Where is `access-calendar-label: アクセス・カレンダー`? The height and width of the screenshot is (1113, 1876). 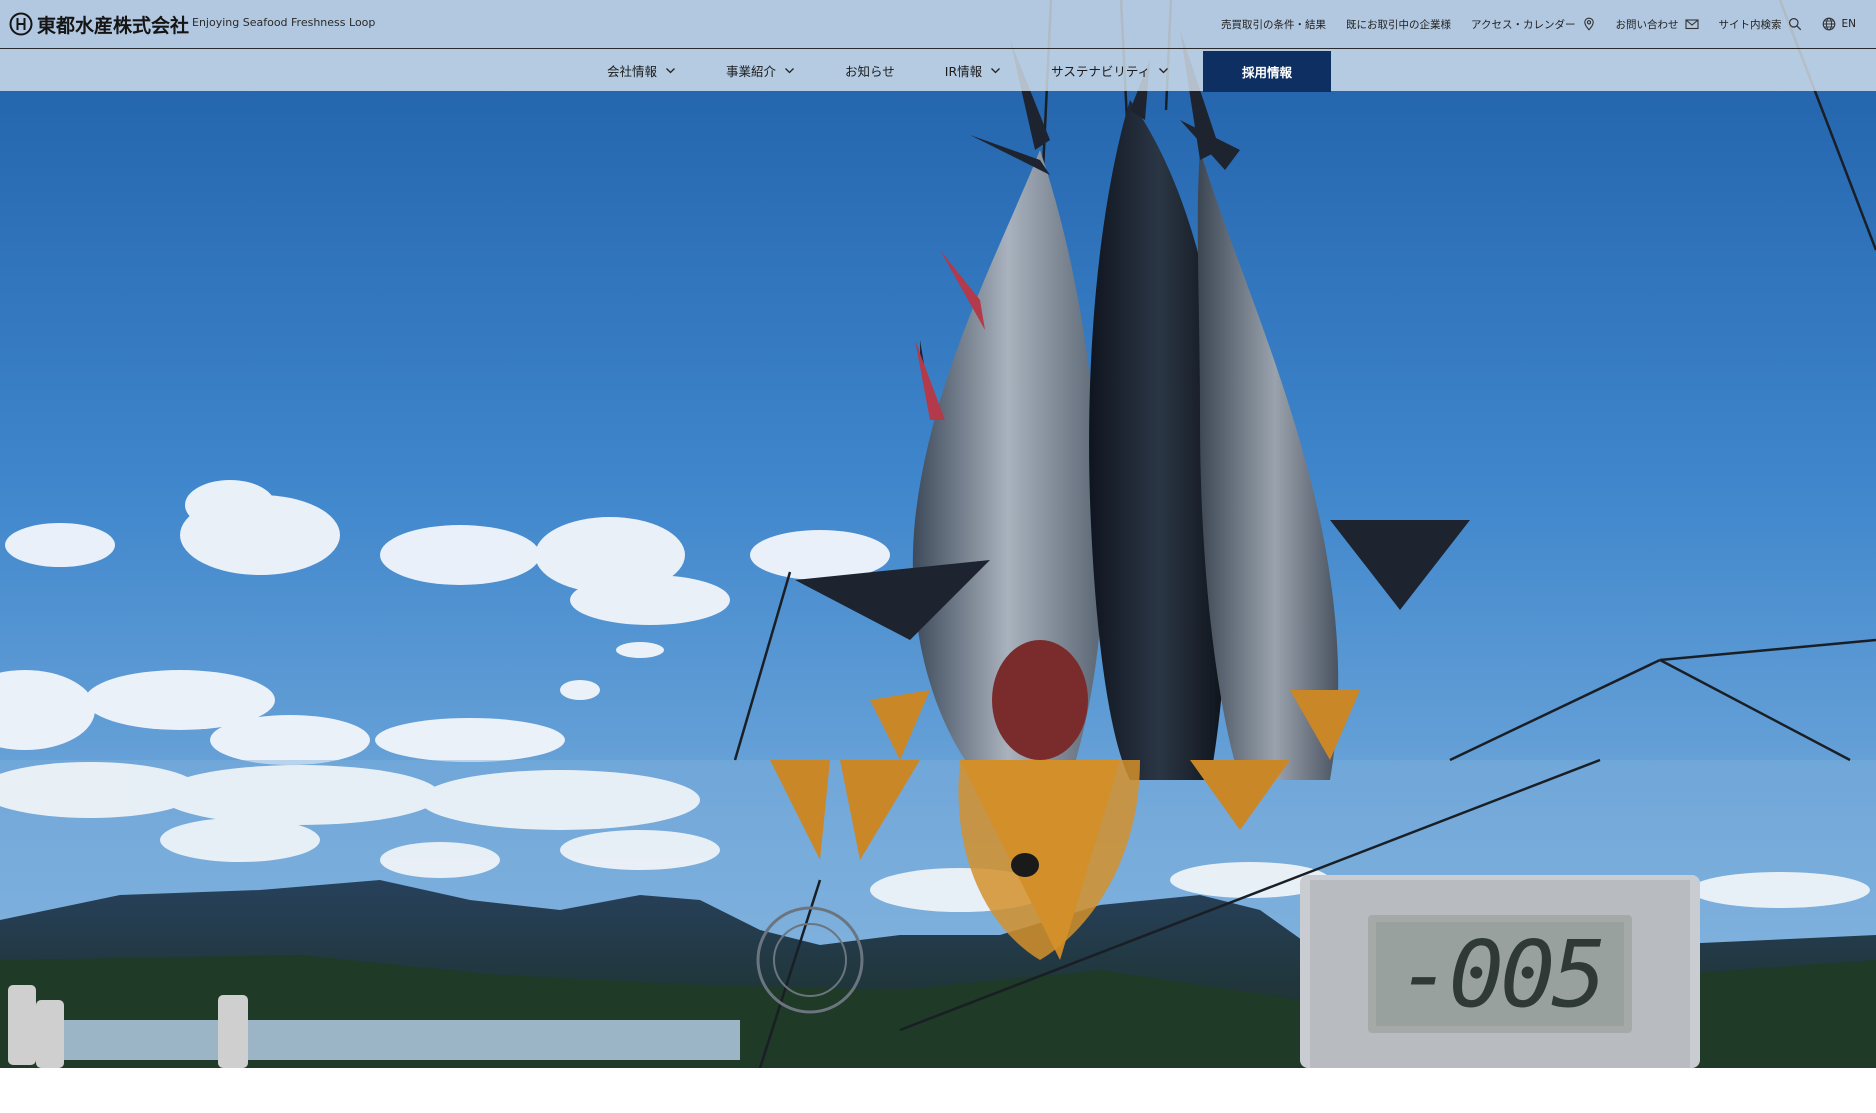 access-calendar-label: アクセス・カレンダー is located at coordinates (1523, 24).